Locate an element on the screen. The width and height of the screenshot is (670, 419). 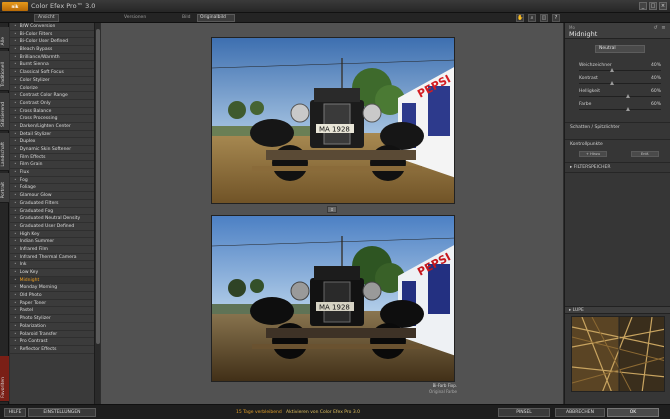
remove-control-point-button: Entf. is located at coordinates (645, 154).